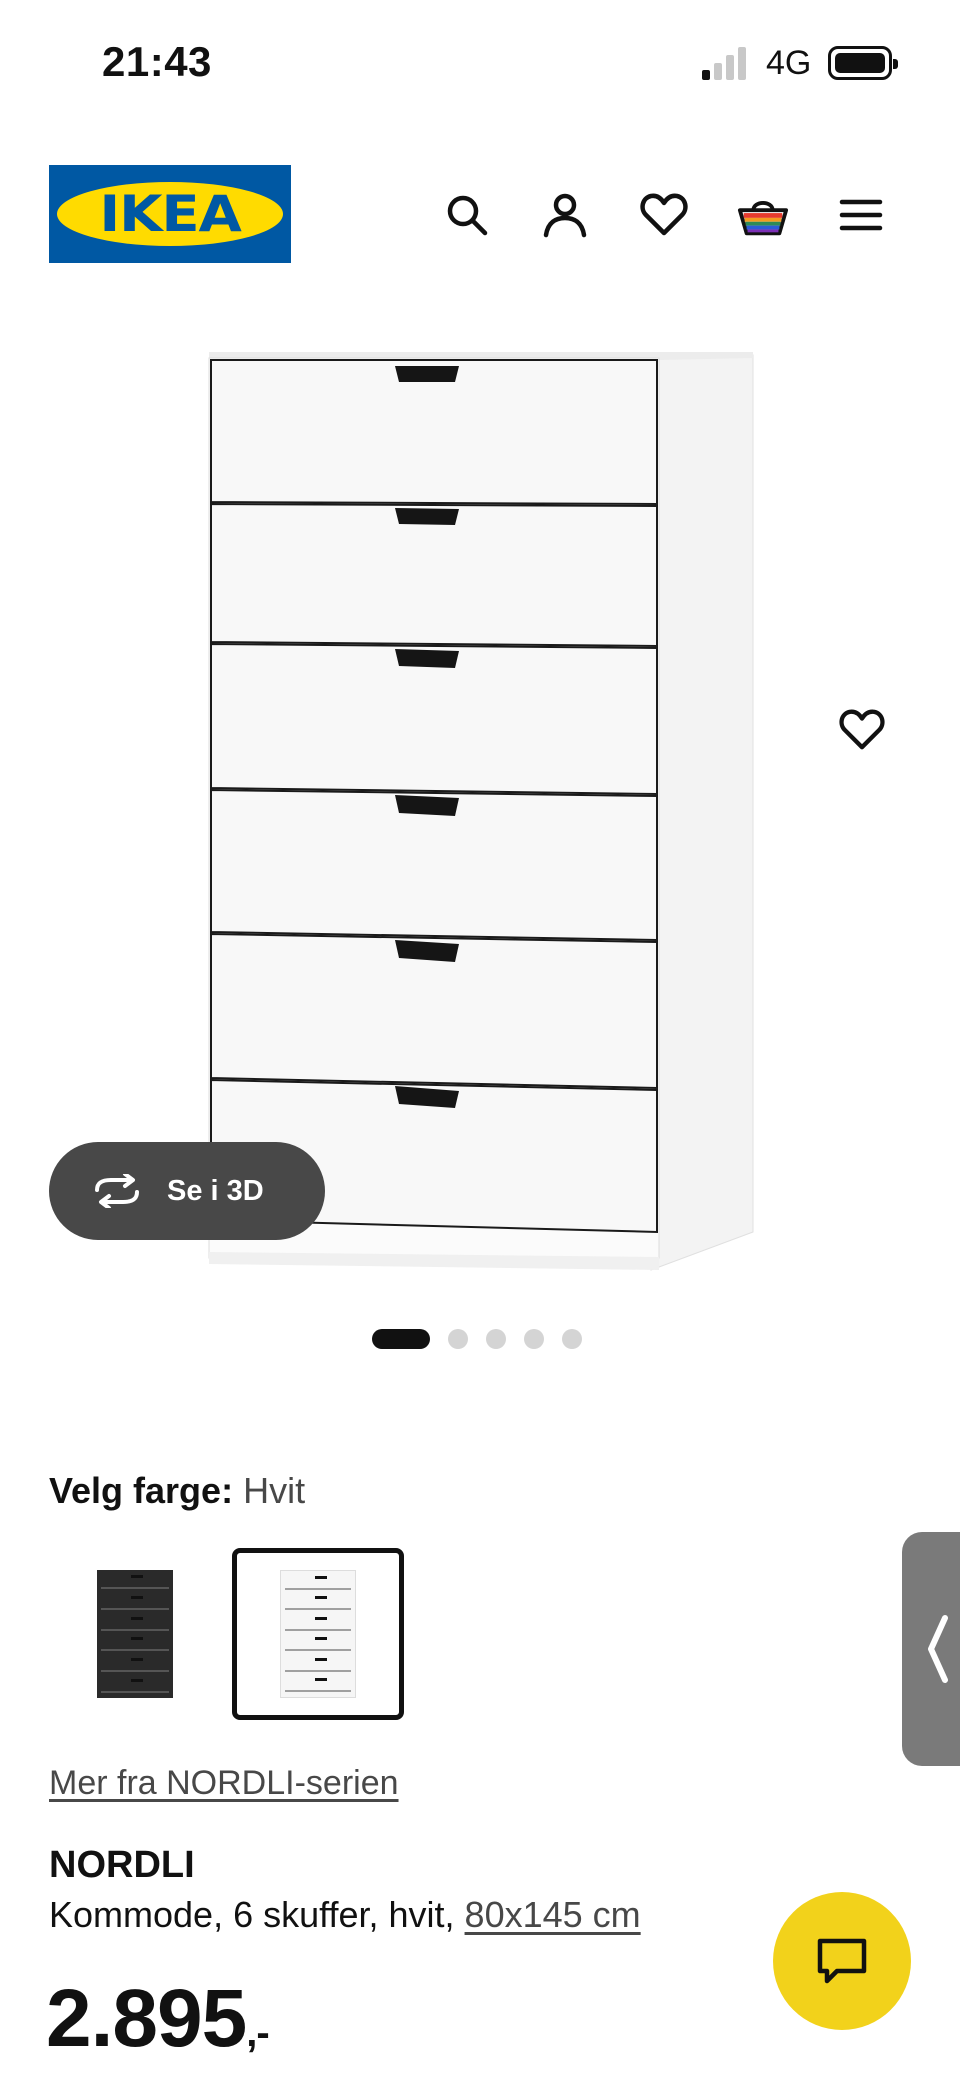 The image size is (960, 2078). What do you see at coordinates (467, 215) in the screenshot?
I see `search-icon` at bounding box center [467, 215].